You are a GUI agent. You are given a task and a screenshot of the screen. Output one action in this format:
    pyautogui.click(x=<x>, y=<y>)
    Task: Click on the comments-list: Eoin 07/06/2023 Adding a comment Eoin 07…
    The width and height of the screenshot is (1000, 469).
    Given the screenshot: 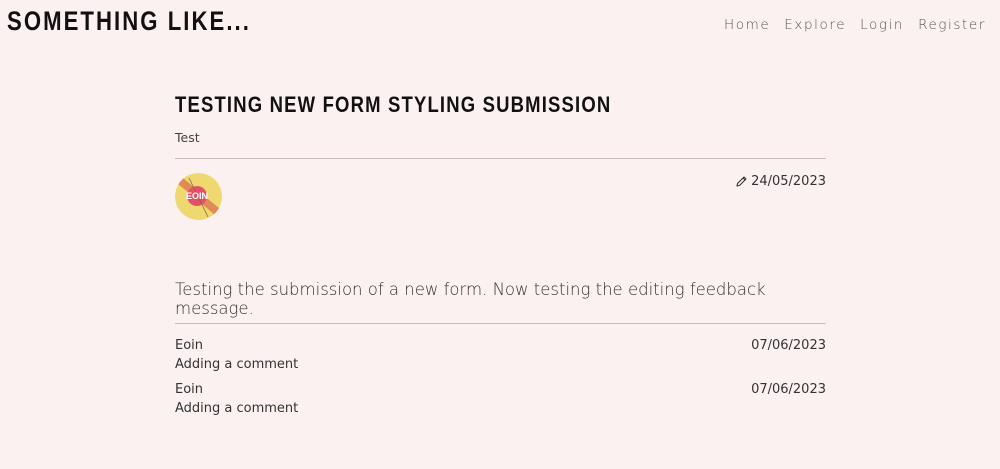 What is the action you would take?
    pyautogui.click(x=500, y=382)
    